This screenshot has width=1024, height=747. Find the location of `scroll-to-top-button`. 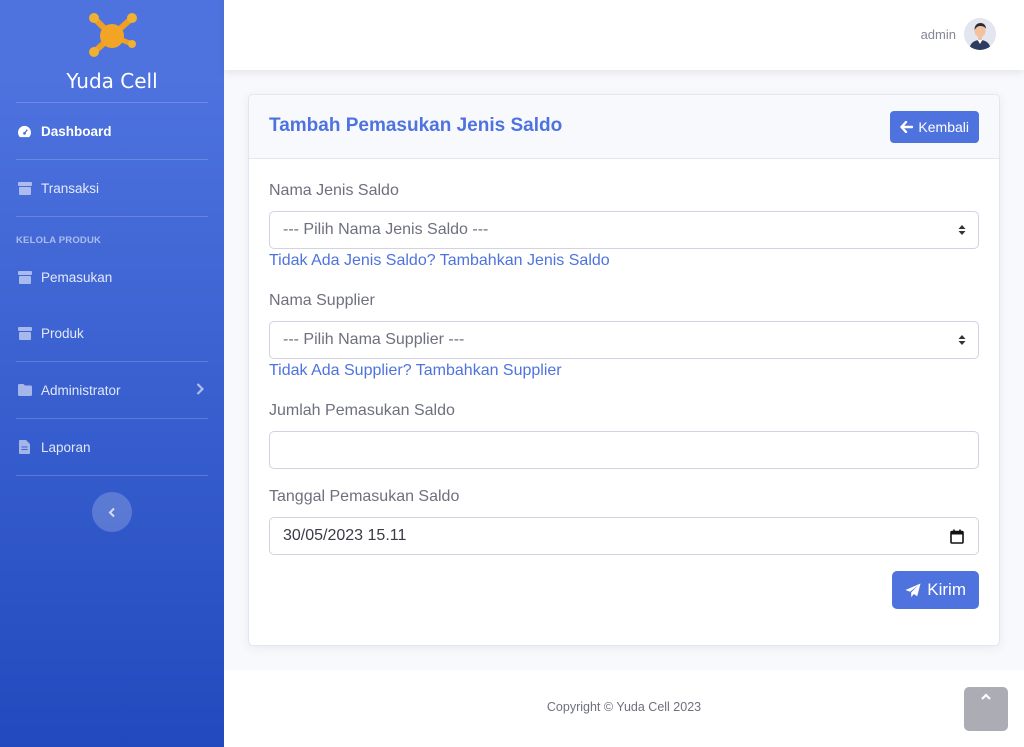

scroll-to-top-button is located at coordinates (986, 709).